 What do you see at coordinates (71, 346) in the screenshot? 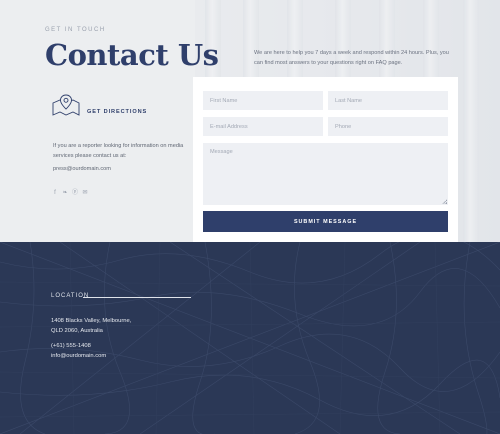
I see `phone-link: (+61) 555-1408` at bounding box center [71, 346].